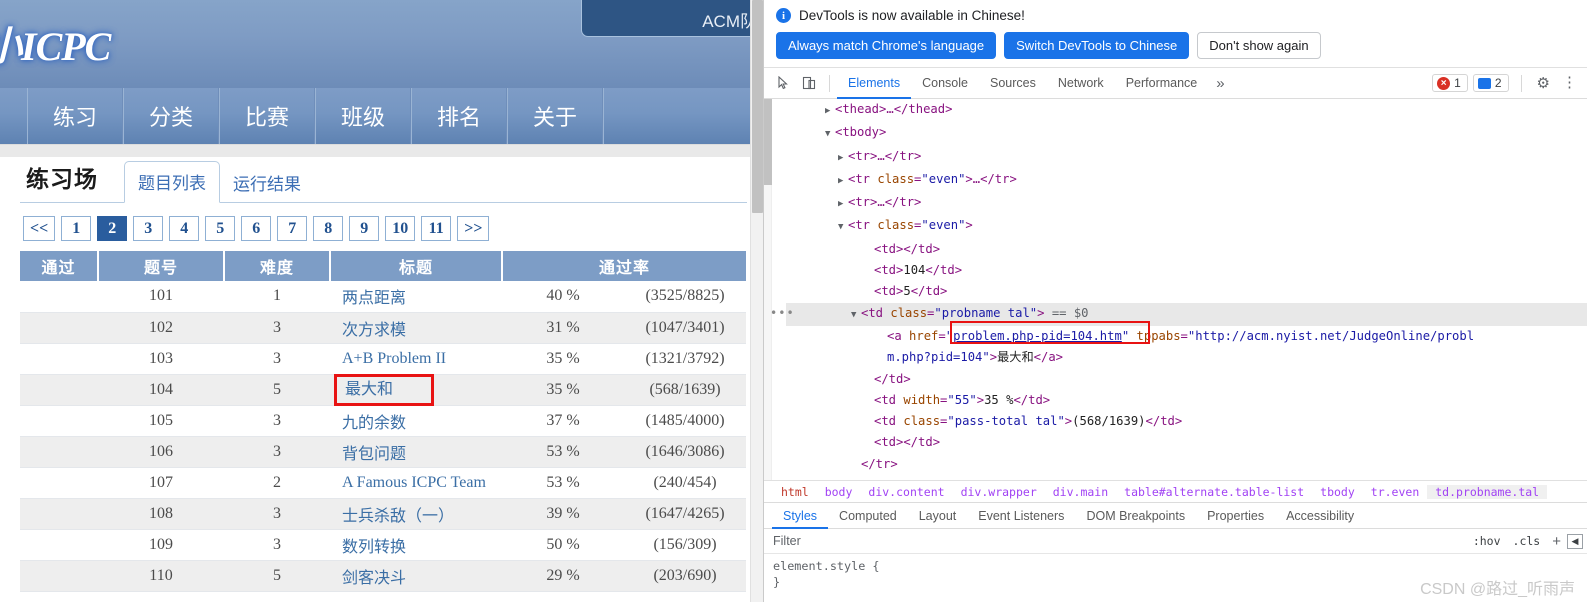 The height and width of the screenshot is (602, 1587). What do you see at coordinates (555, 116) in the screenshot?
I see `nav-item-about: 关于` at bounding box center [555, 116].